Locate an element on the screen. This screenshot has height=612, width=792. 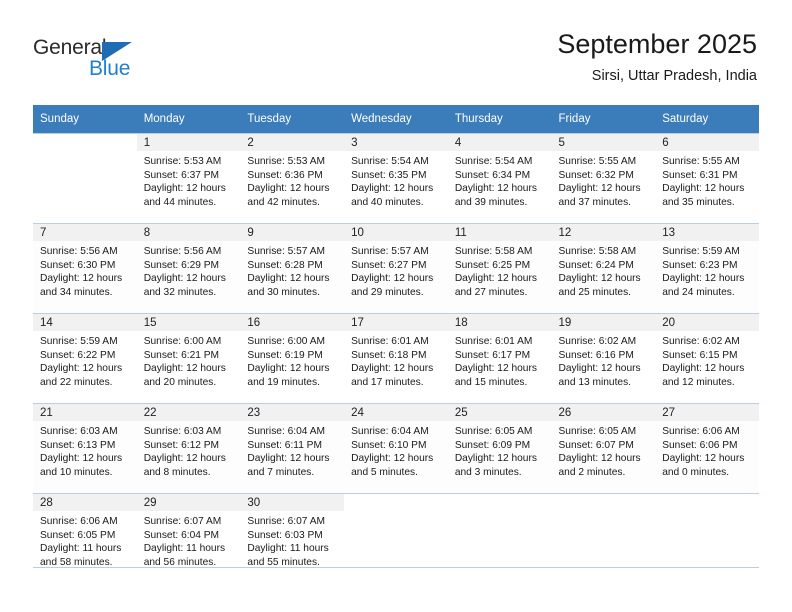
page-subtitle: Sirsi, Uttar Pradesh, India is located at coordinates (674, 76).